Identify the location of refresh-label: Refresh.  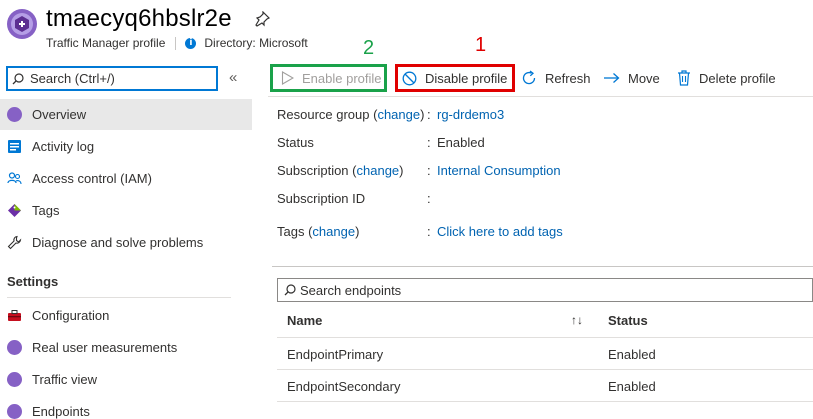
(568, 78).